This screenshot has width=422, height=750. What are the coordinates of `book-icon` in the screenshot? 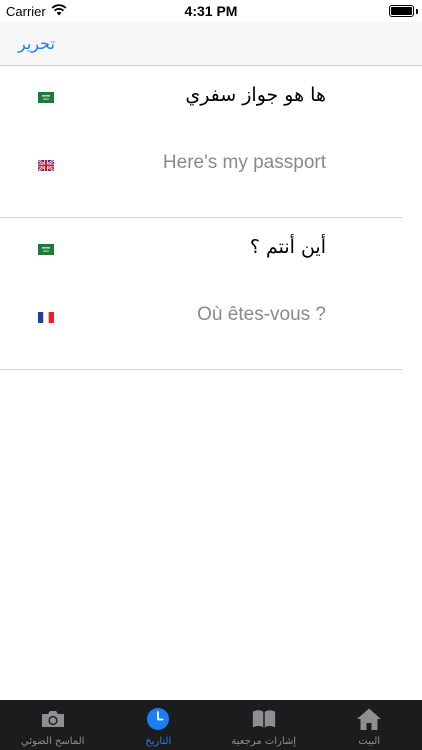 It's located at (264, 719).